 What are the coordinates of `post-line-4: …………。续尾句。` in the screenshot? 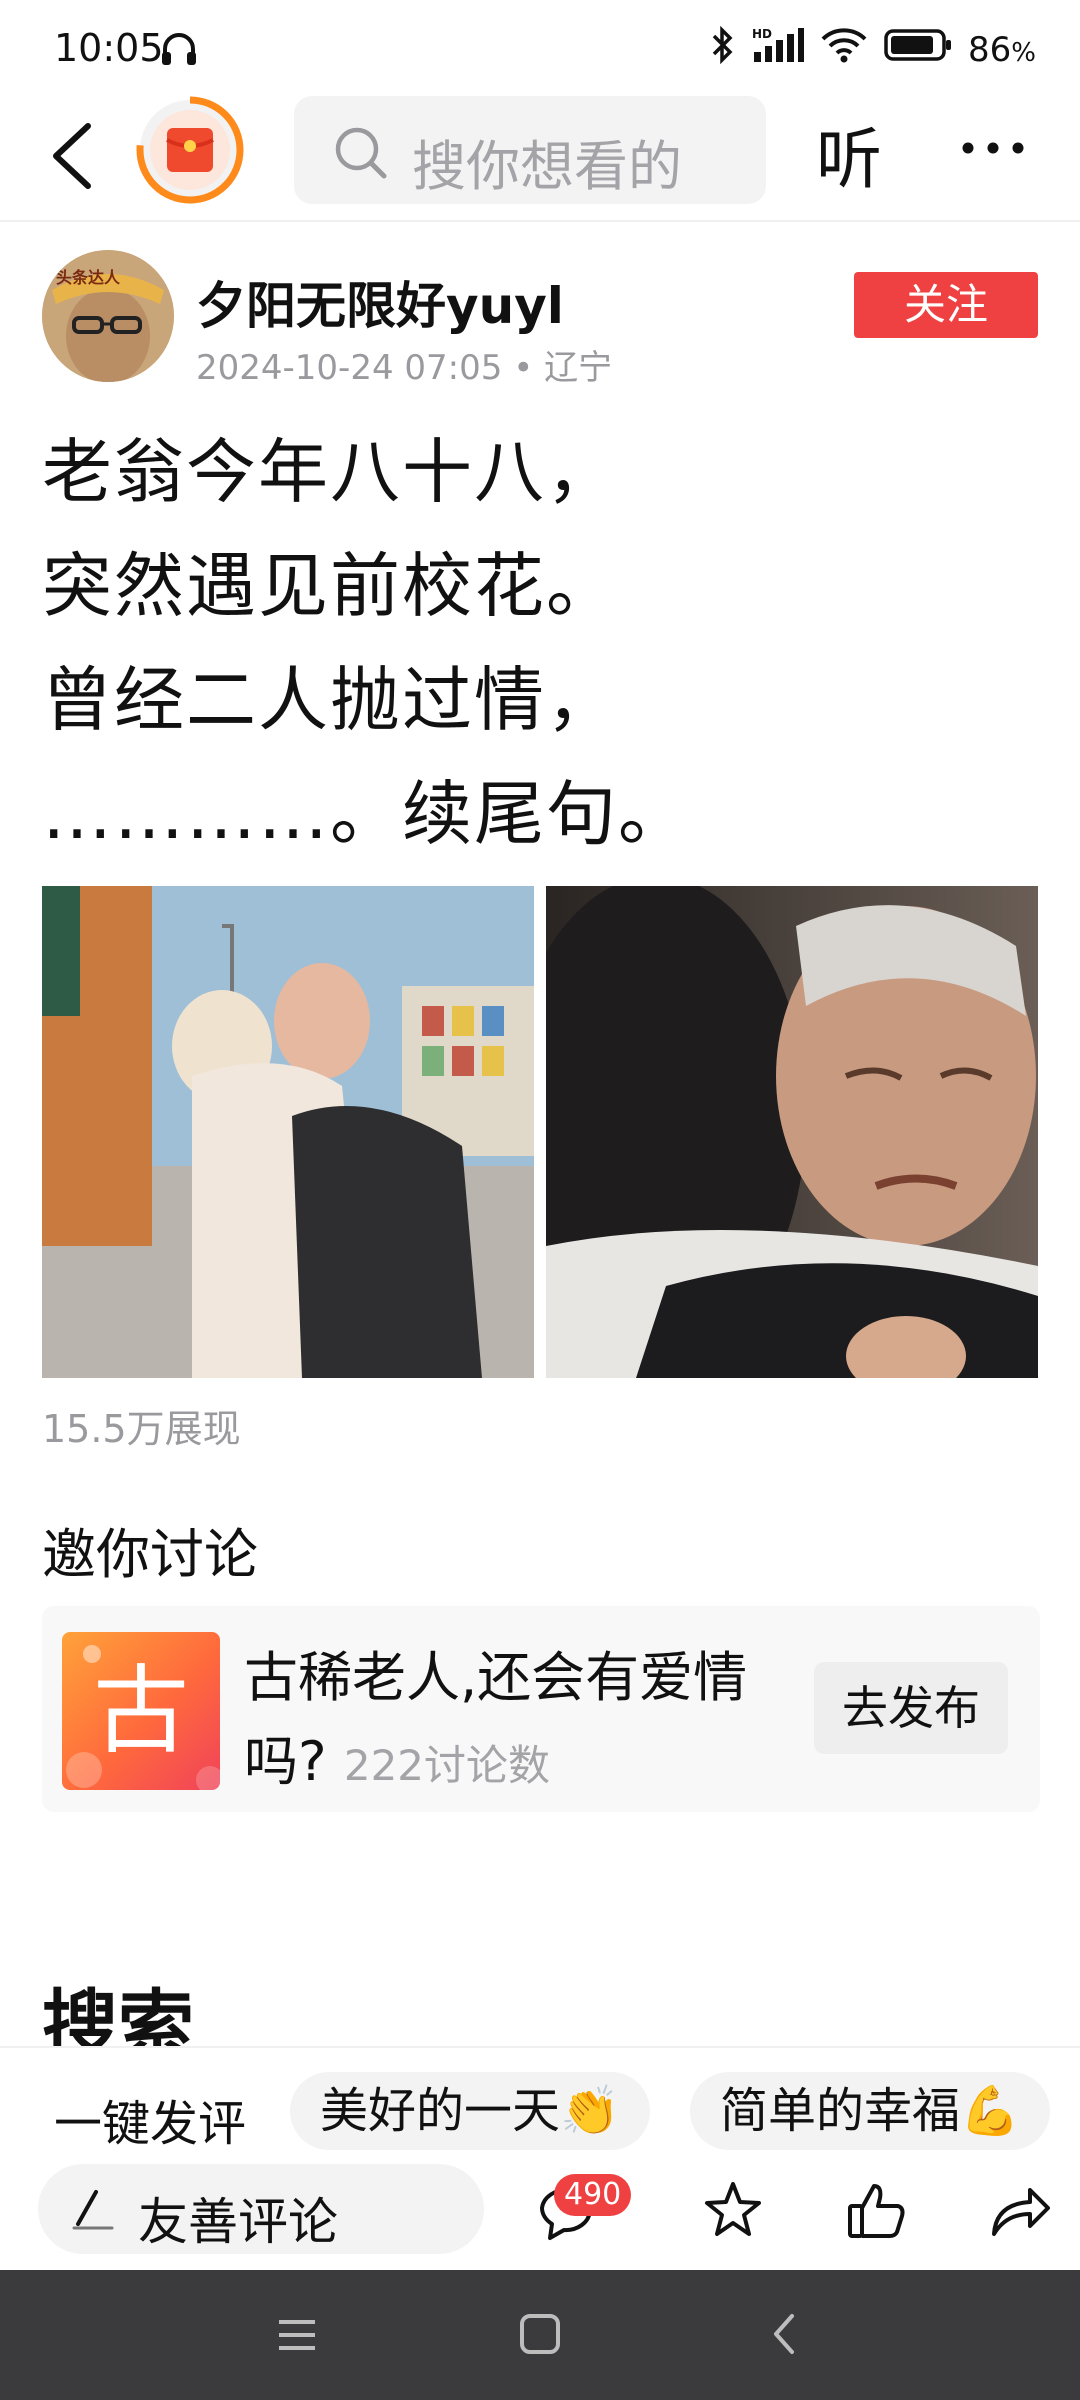 It's located at (366, 814).